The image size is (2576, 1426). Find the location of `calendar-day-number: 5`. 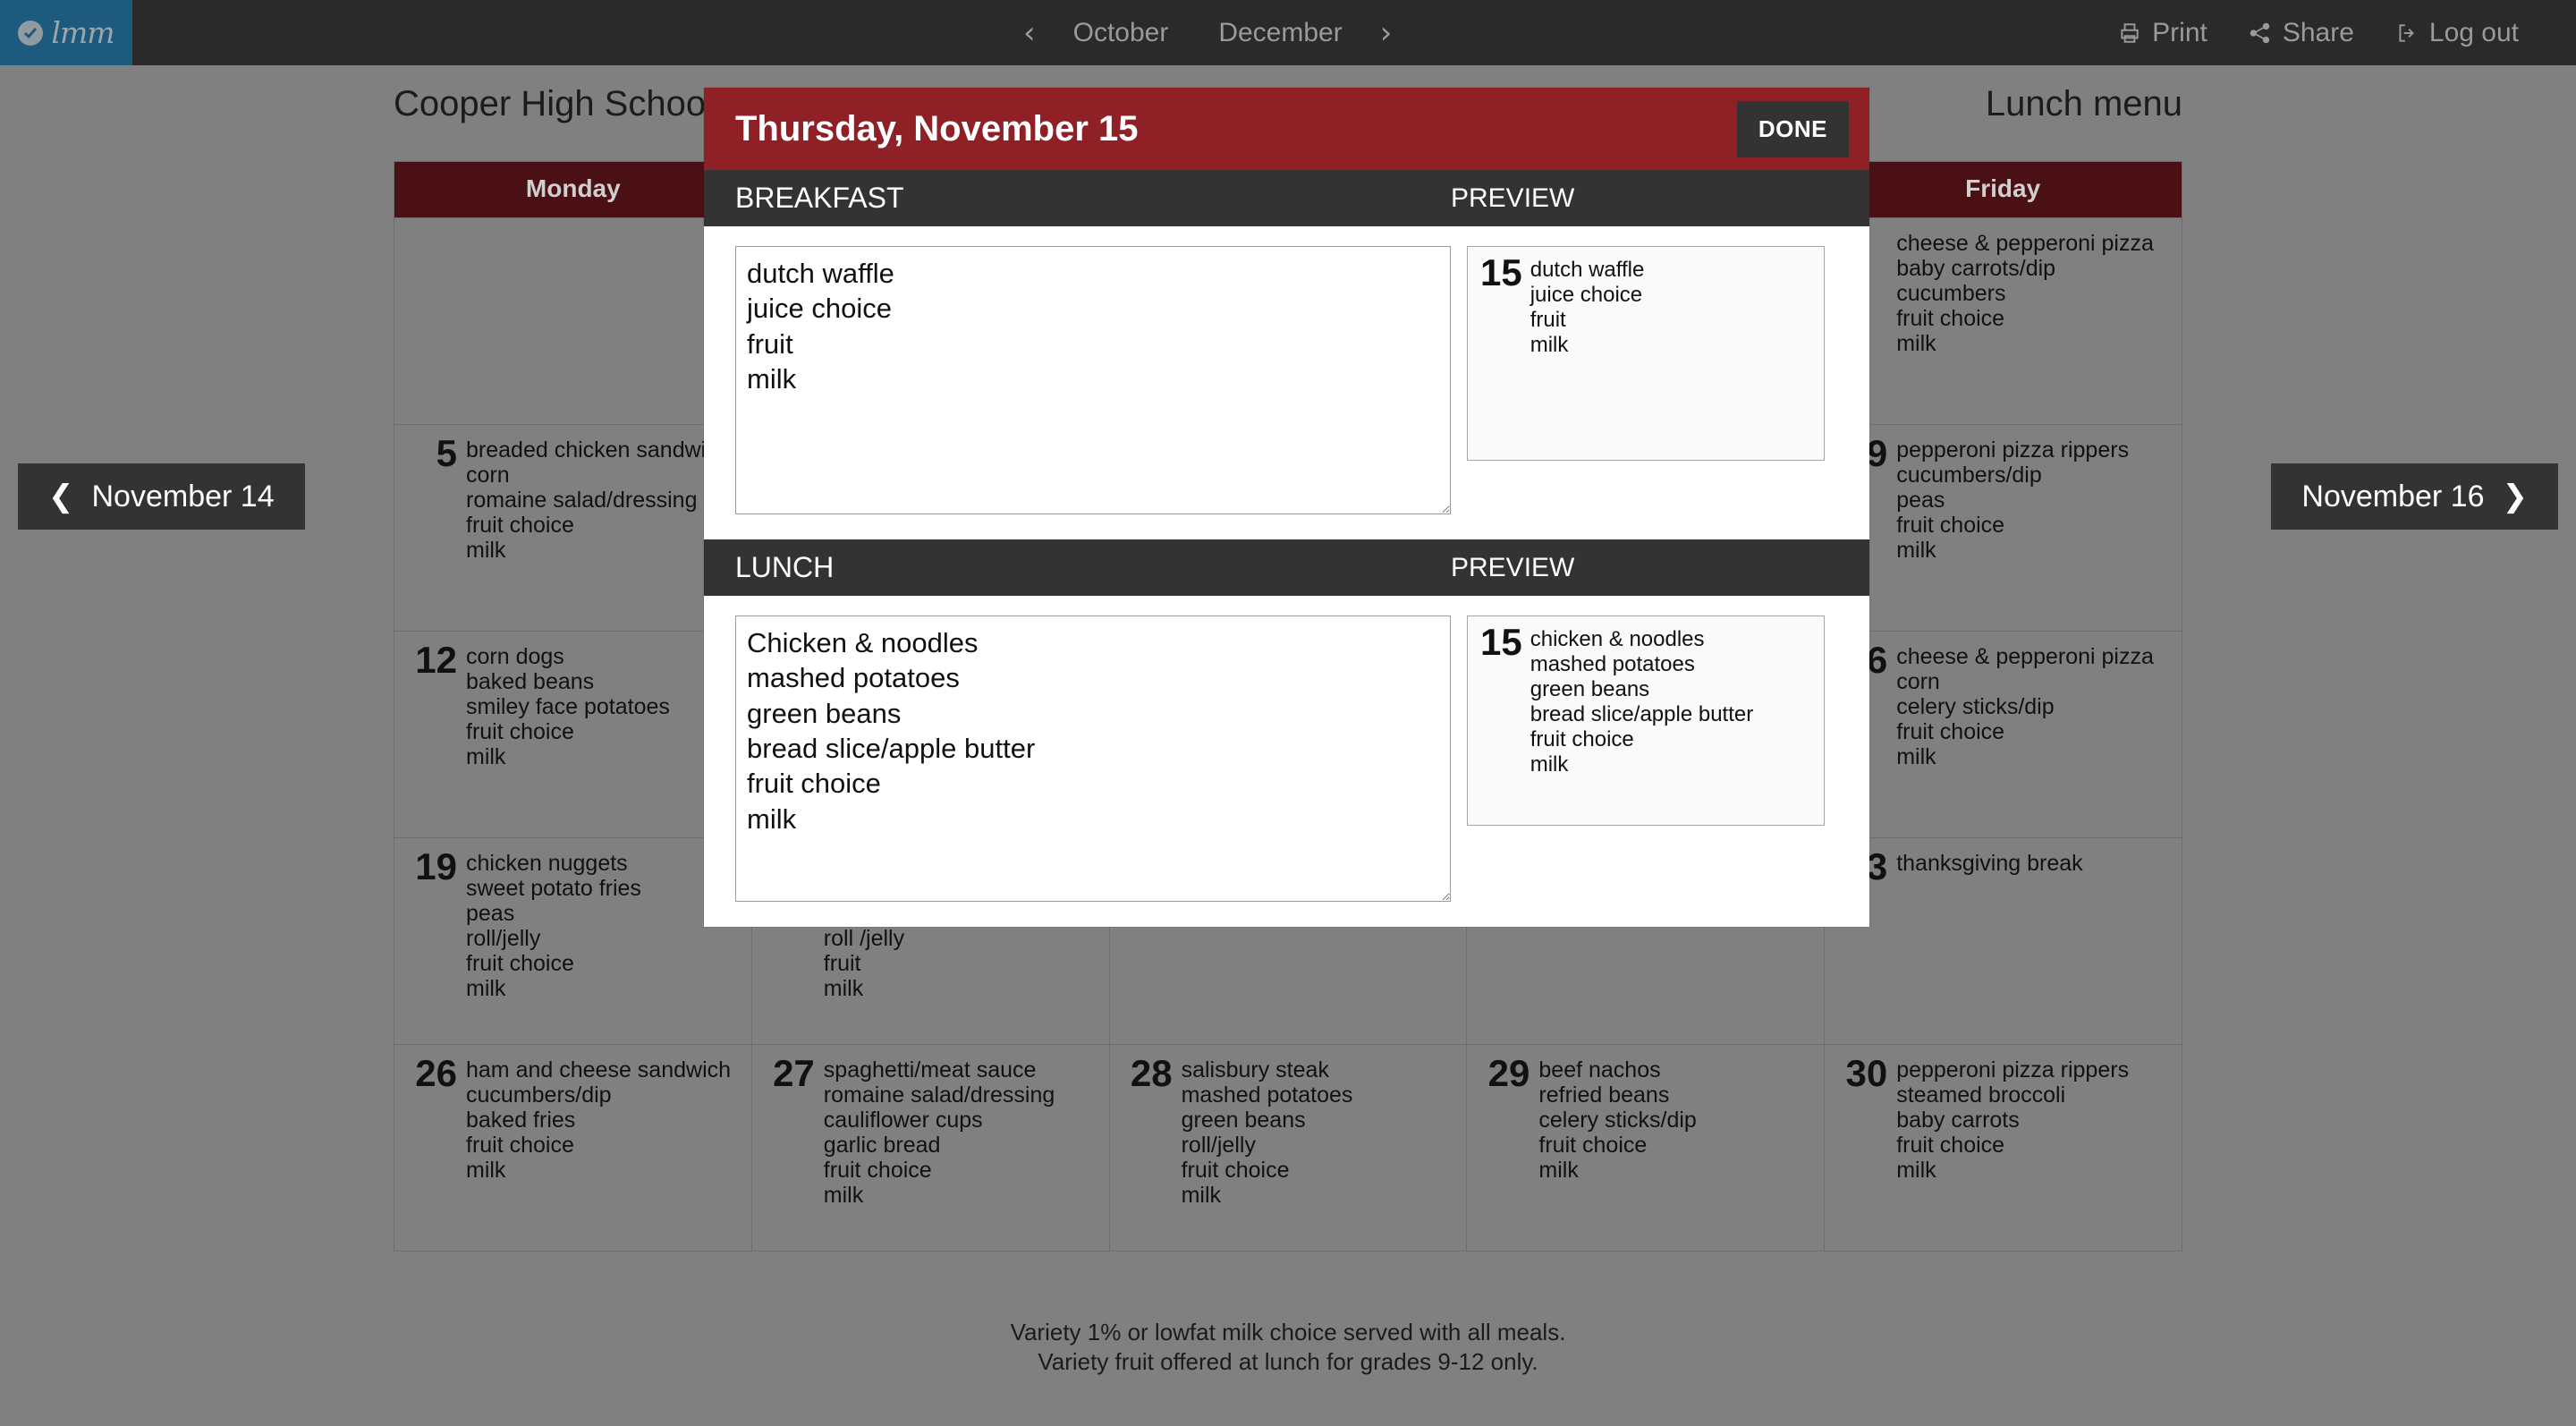

calendar-day-number: 5 is located at coordinates (446, 453).